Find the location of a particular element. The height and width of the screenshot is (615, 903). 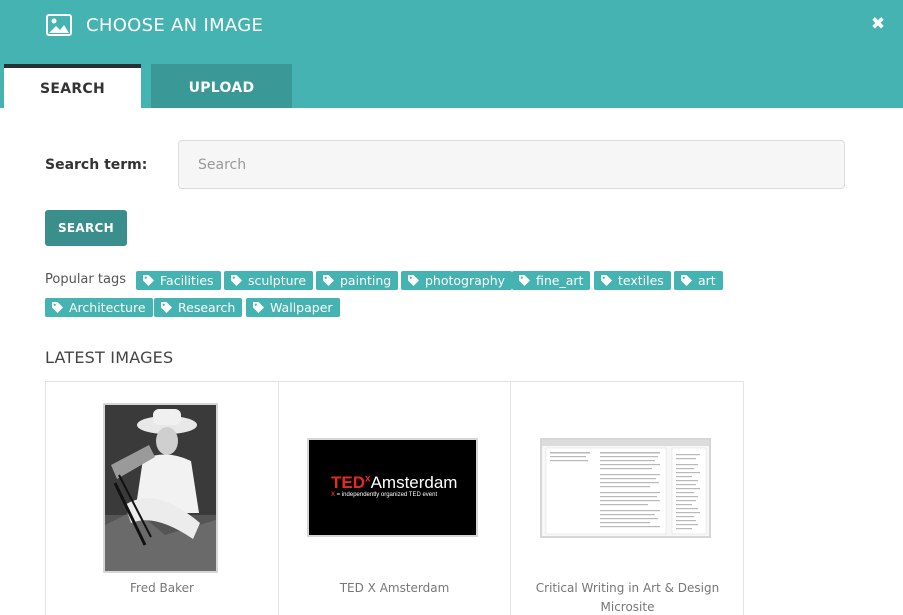

popular-tags-label: Popular tags is located at coordinates (85, 279).